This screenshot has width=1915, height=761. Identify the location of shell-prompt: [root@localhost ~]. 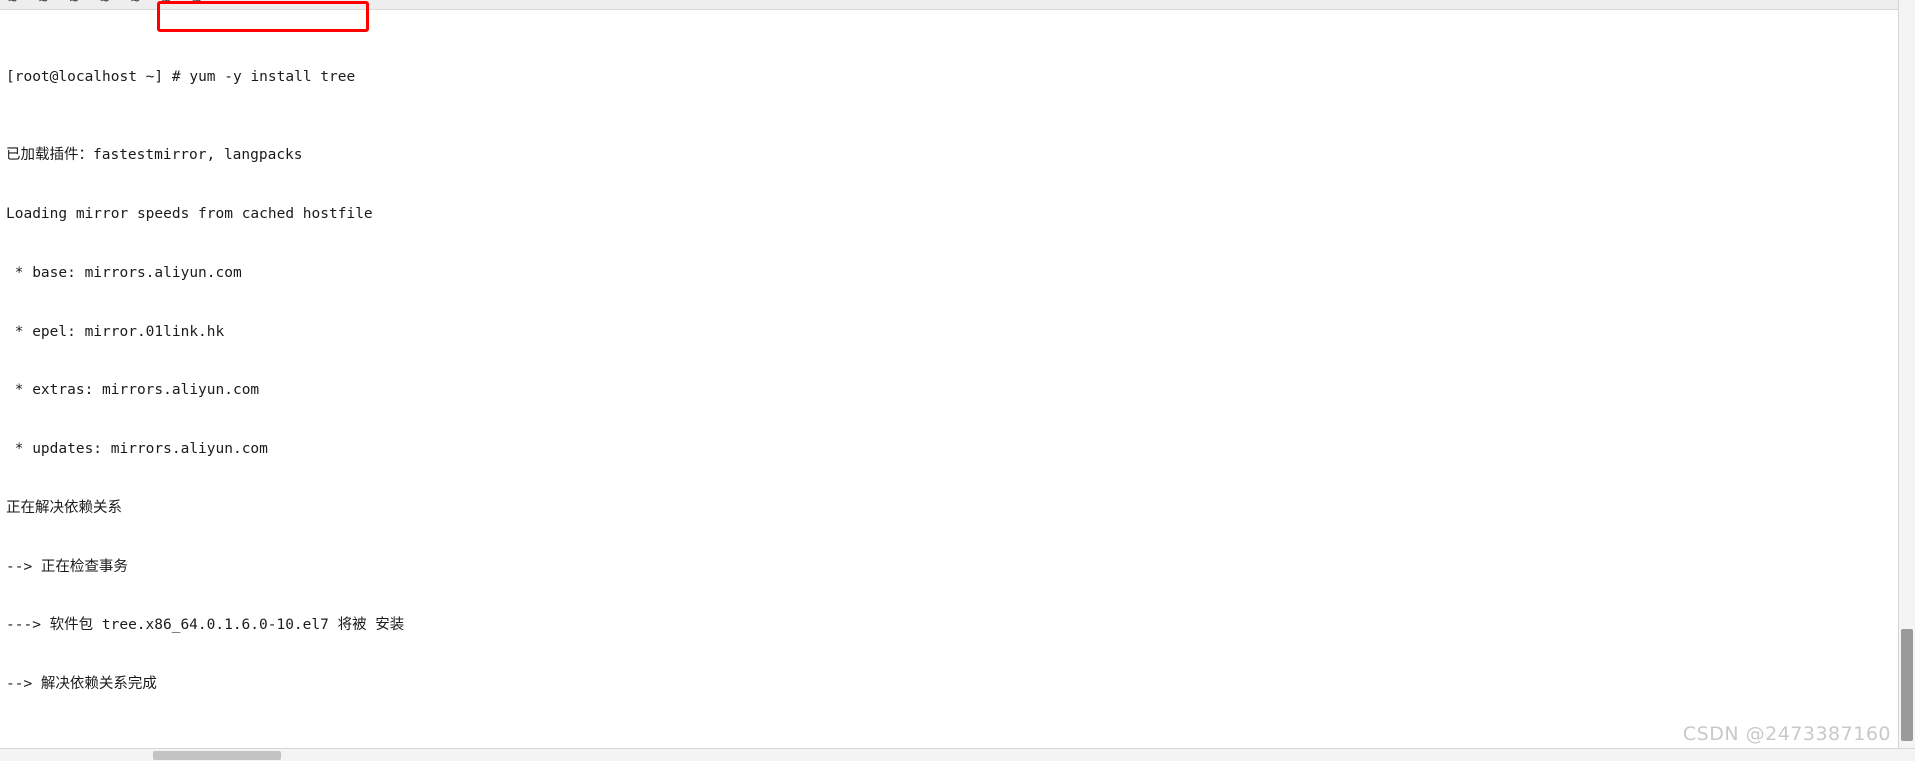
(85, 76).